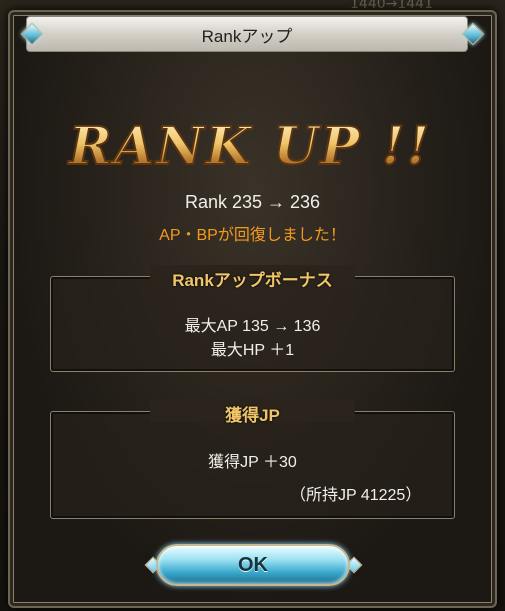 The width and height of the screenshot is (505, 611). I want to click on recover-message: AP・BPが回復しました！, so click(252, 235).